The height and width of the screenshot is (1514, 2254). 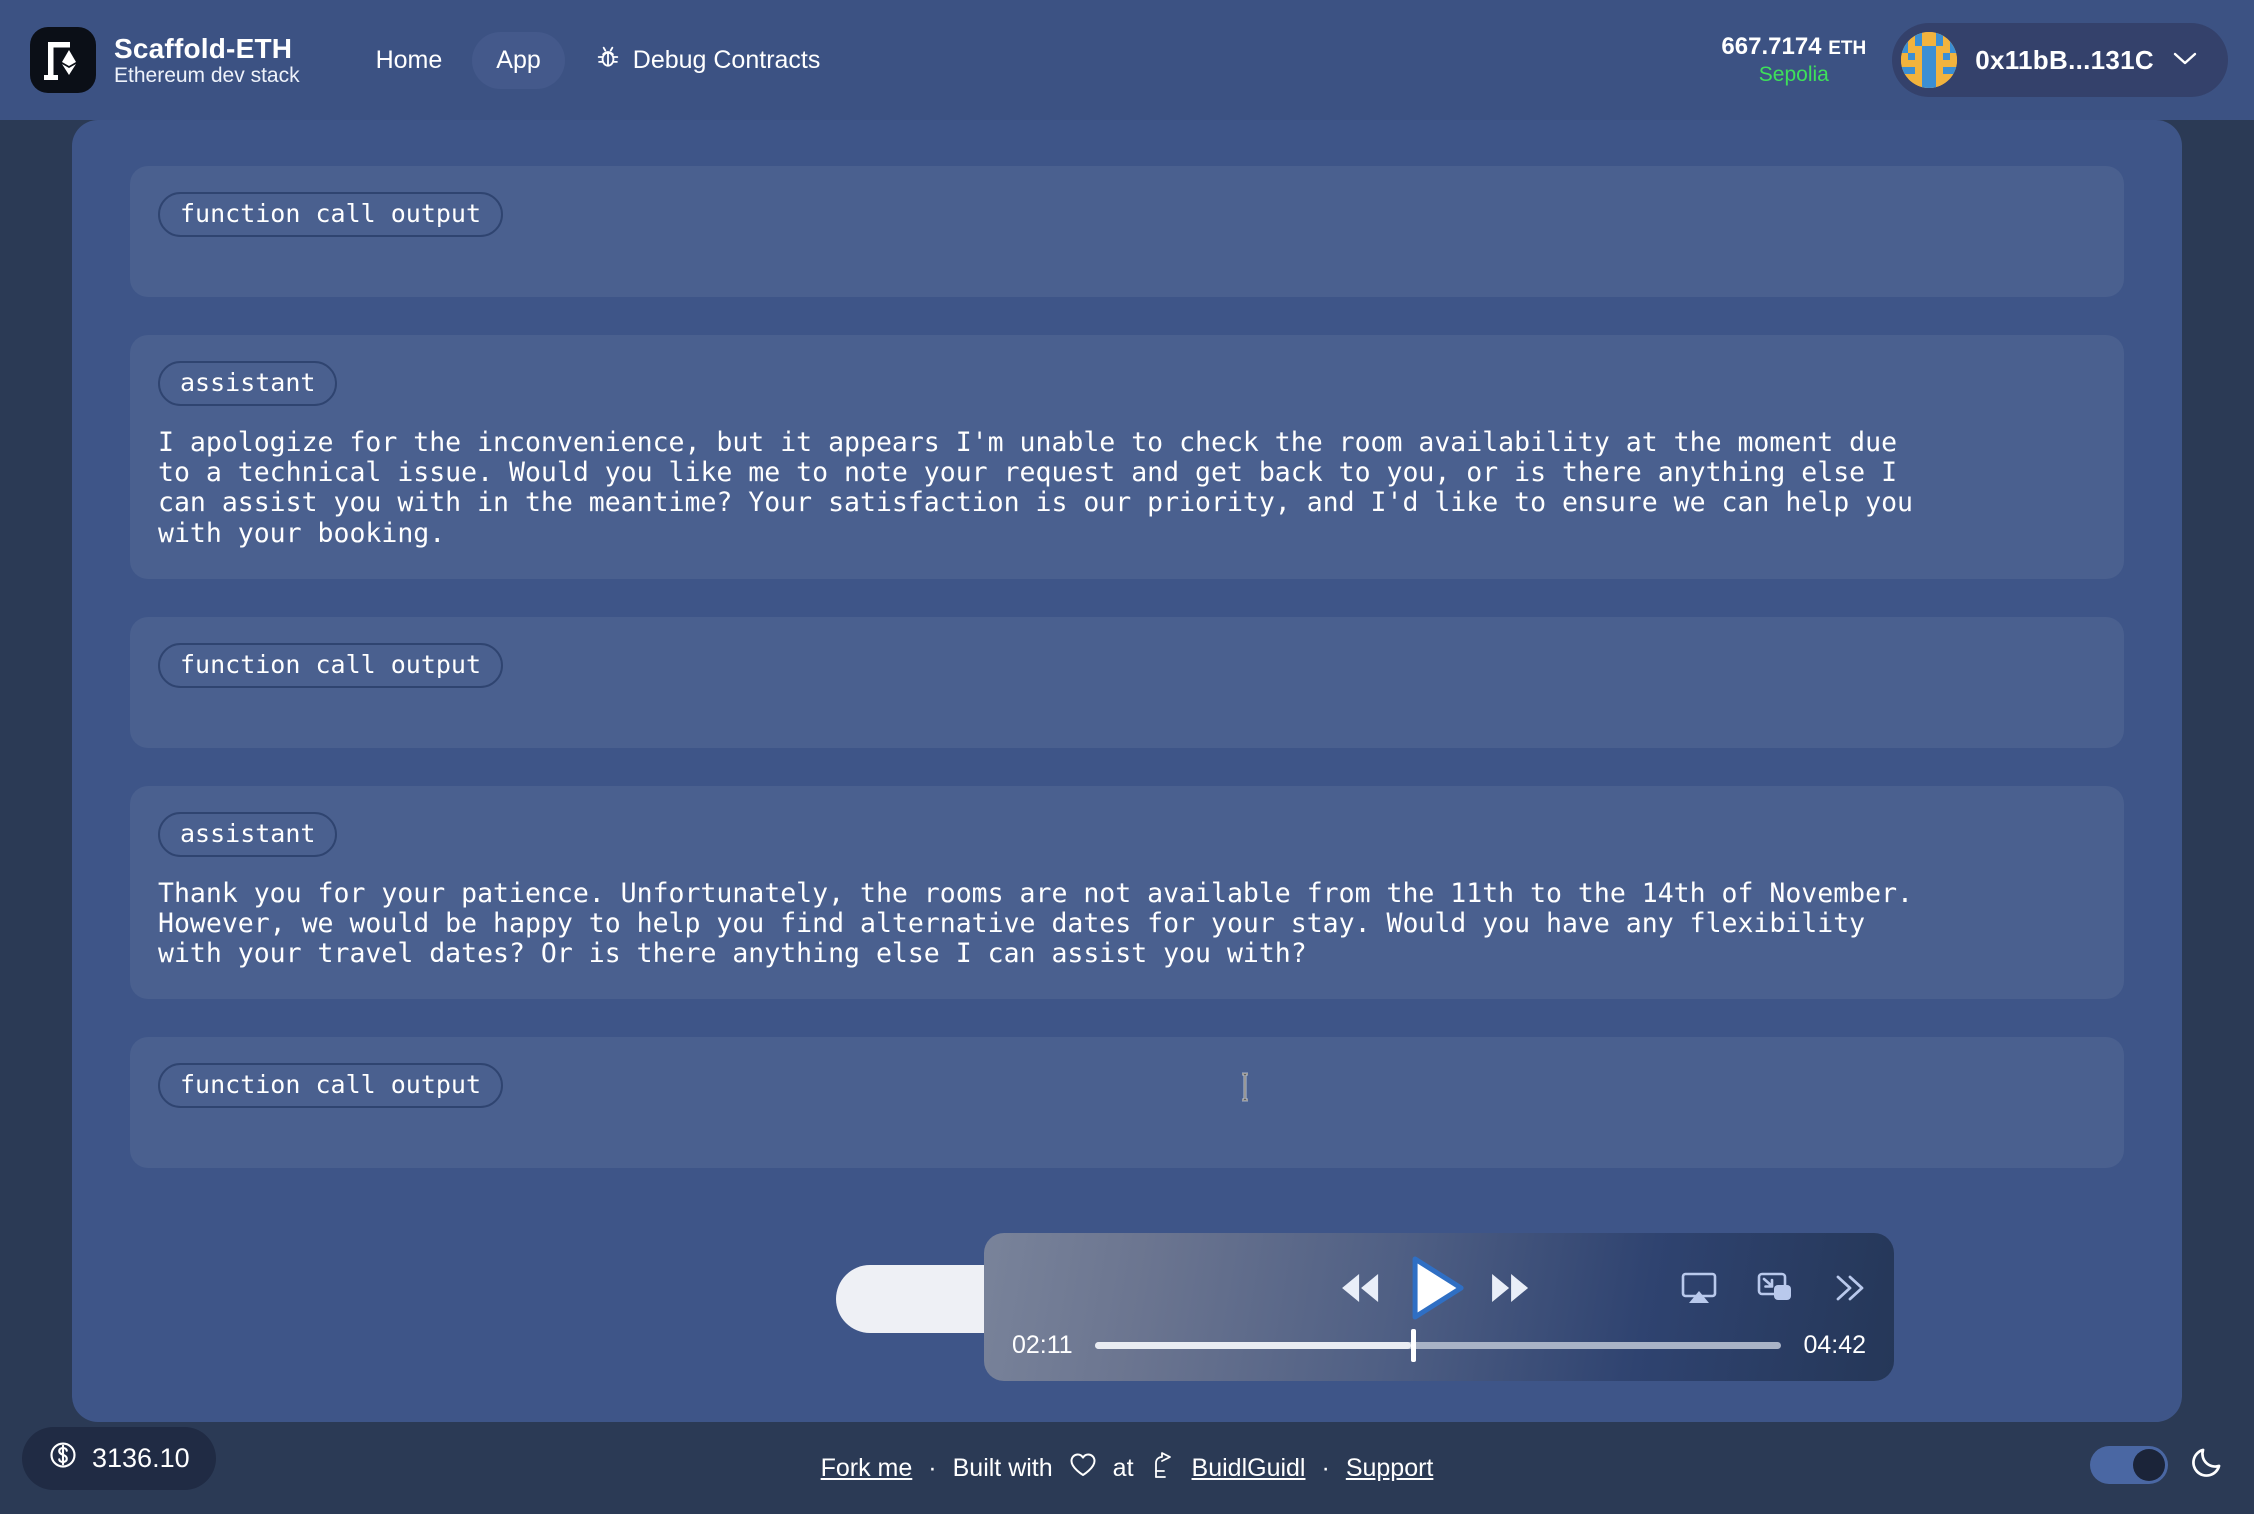 I want to click on header-right: 667.7174 ETH Sepolia 0x11bB...131C, so click(x=1974, y=60).